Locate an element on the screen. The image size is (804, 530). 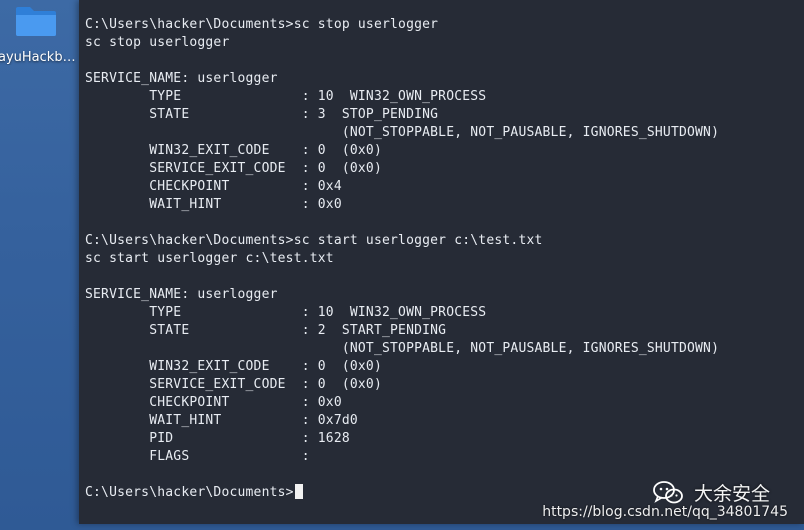
terminal-prompt: C:\Users\hacker\Documents> is located at coordinates (189, 492).